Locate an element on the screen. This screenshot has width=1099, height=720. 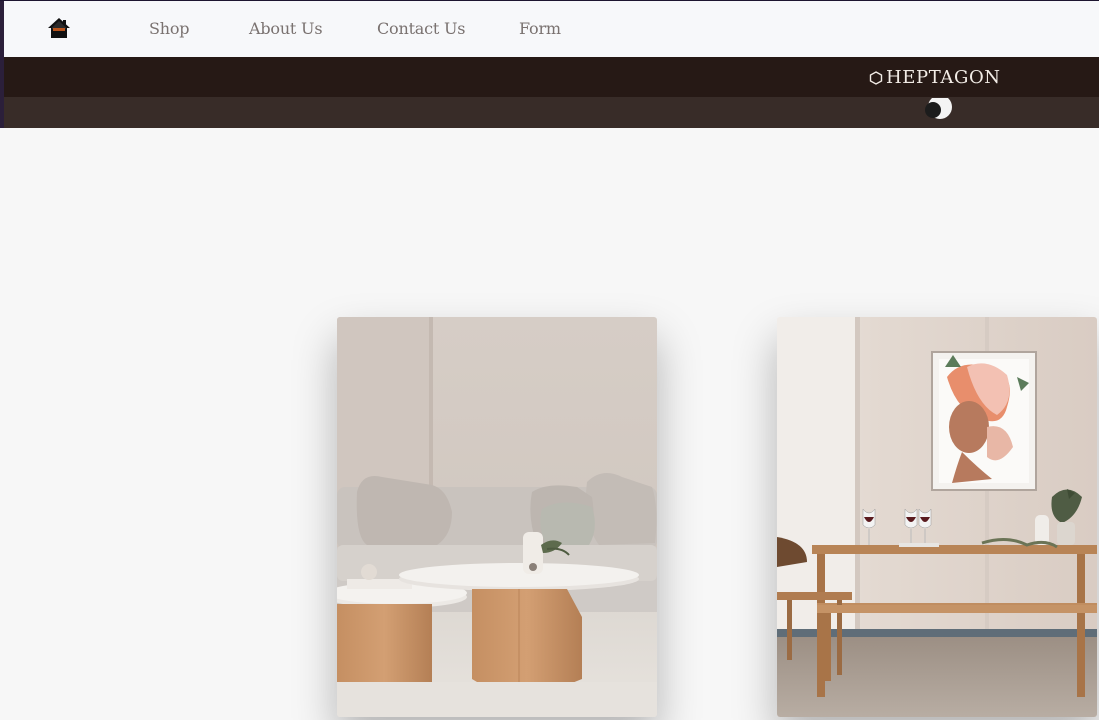
home-icon is located at coordinates (59, 28).